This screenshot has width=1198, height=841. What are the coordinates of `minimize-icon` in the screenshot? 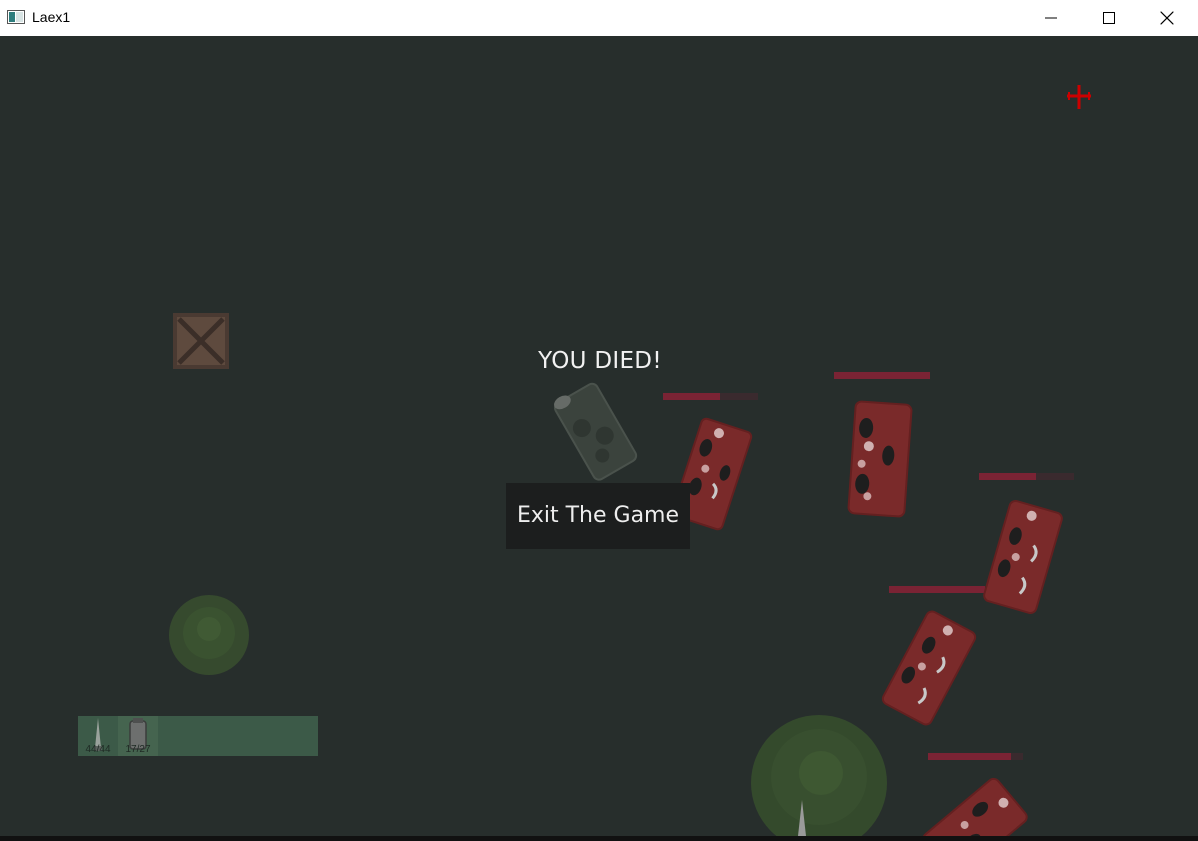 It's located at (1051, 18).